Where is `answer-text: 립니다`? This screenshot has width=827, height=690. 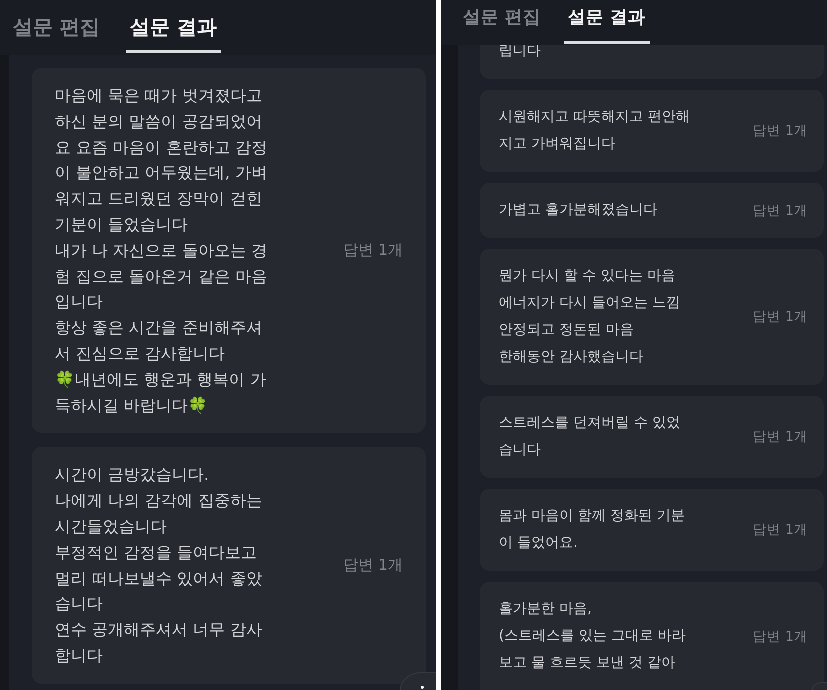 answer-text: 립니다 is located at coordinates (520, 51).